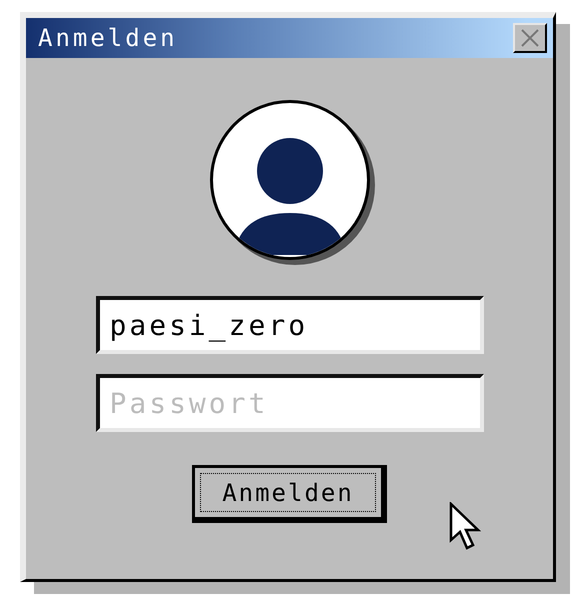 The height and width of the screenshot is (609, 582). What do you see at coordinates (108, 38) in the screenshot?
I see `window-title: Anmelden` at bounding box center [108, 38].